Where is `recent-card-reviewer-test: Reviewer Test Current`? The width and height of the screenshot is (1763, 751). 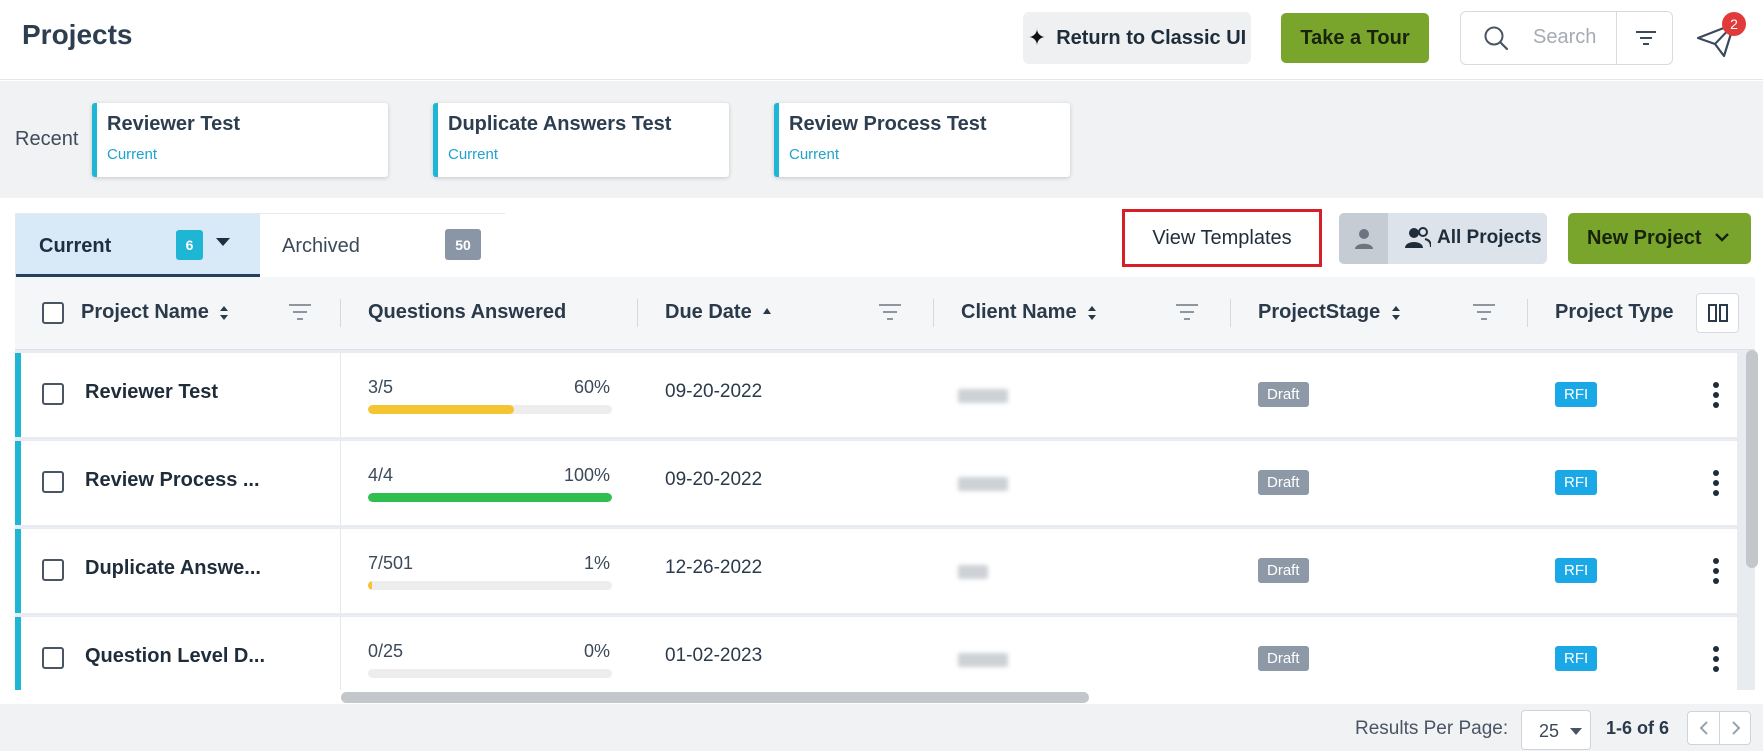
recent-card-reviewer-test: Reviewer Test Current is located at coordinates (240, 140).